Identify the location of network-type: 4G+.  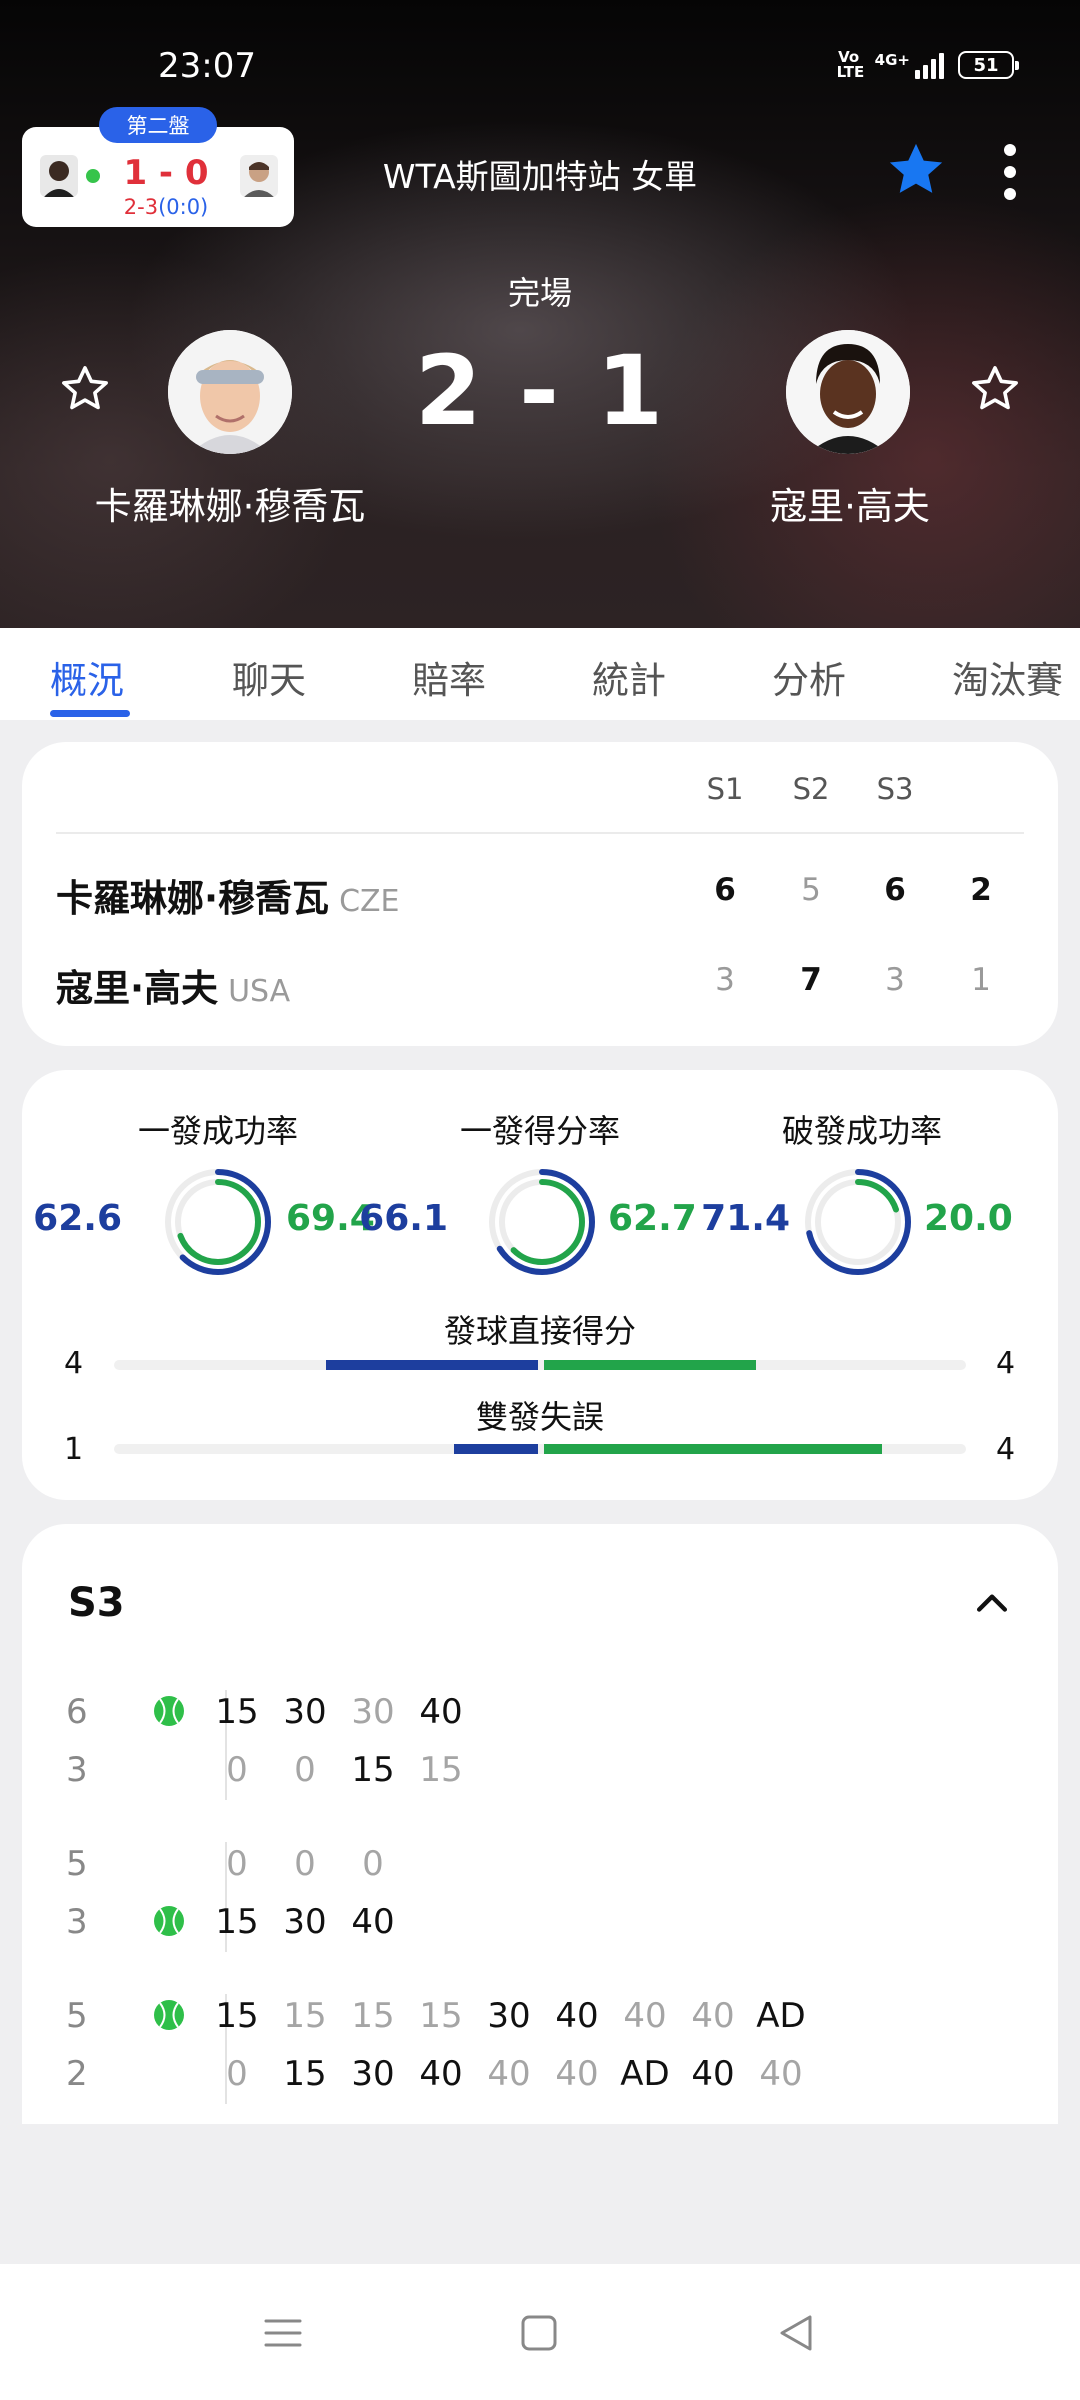
(892, 60).